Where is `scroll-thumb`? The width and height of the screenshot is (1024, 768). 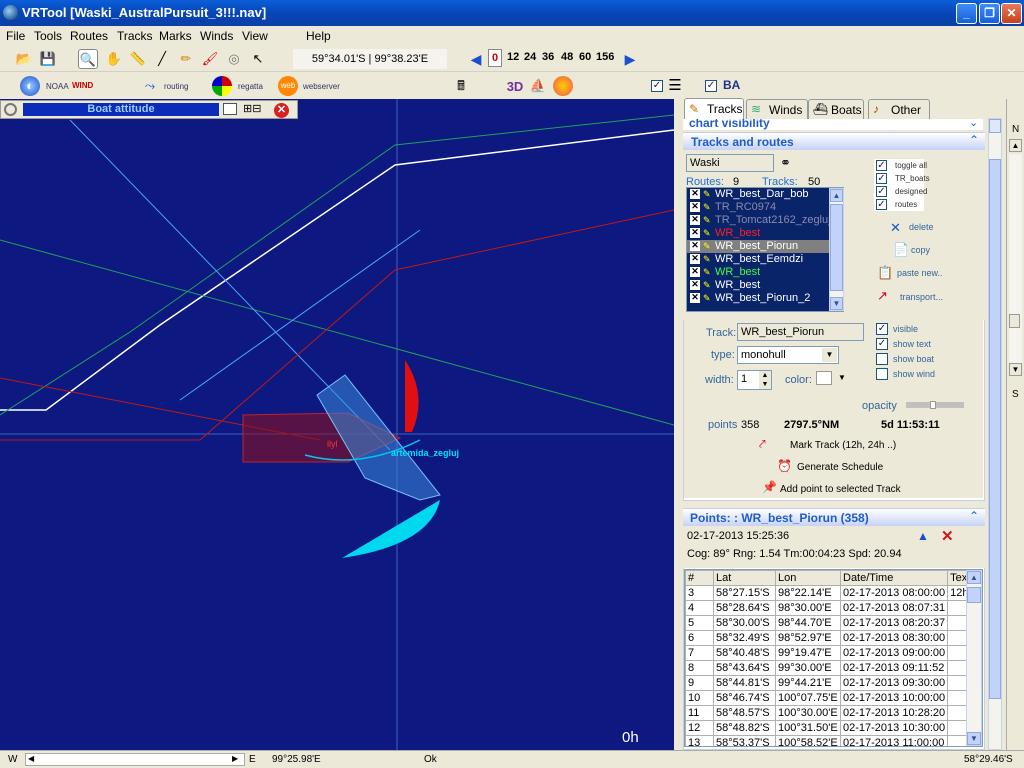
scroll-thumb is located at coordinates (836, 247).